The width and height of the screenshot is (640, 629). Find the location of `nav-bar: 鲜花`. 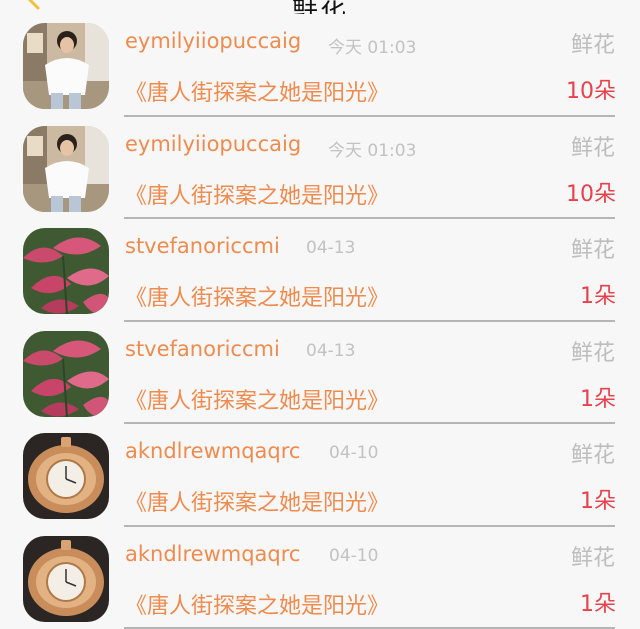

nav-bar: 鲜花 is located at coordinates (320, 7).